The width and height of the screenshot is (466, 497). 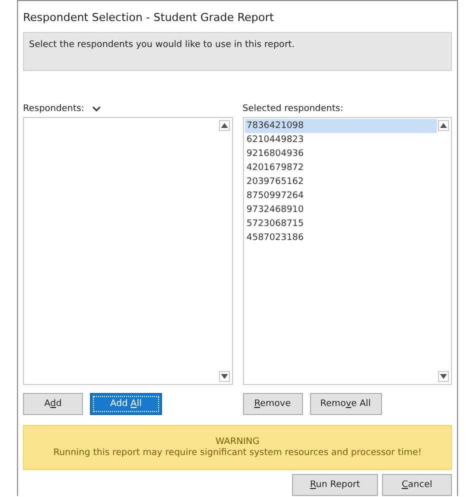 What do you see at coordinates (340, 182) in the screenshot?
I see `list-item: 2039765162` at bounding box center [340, 182].